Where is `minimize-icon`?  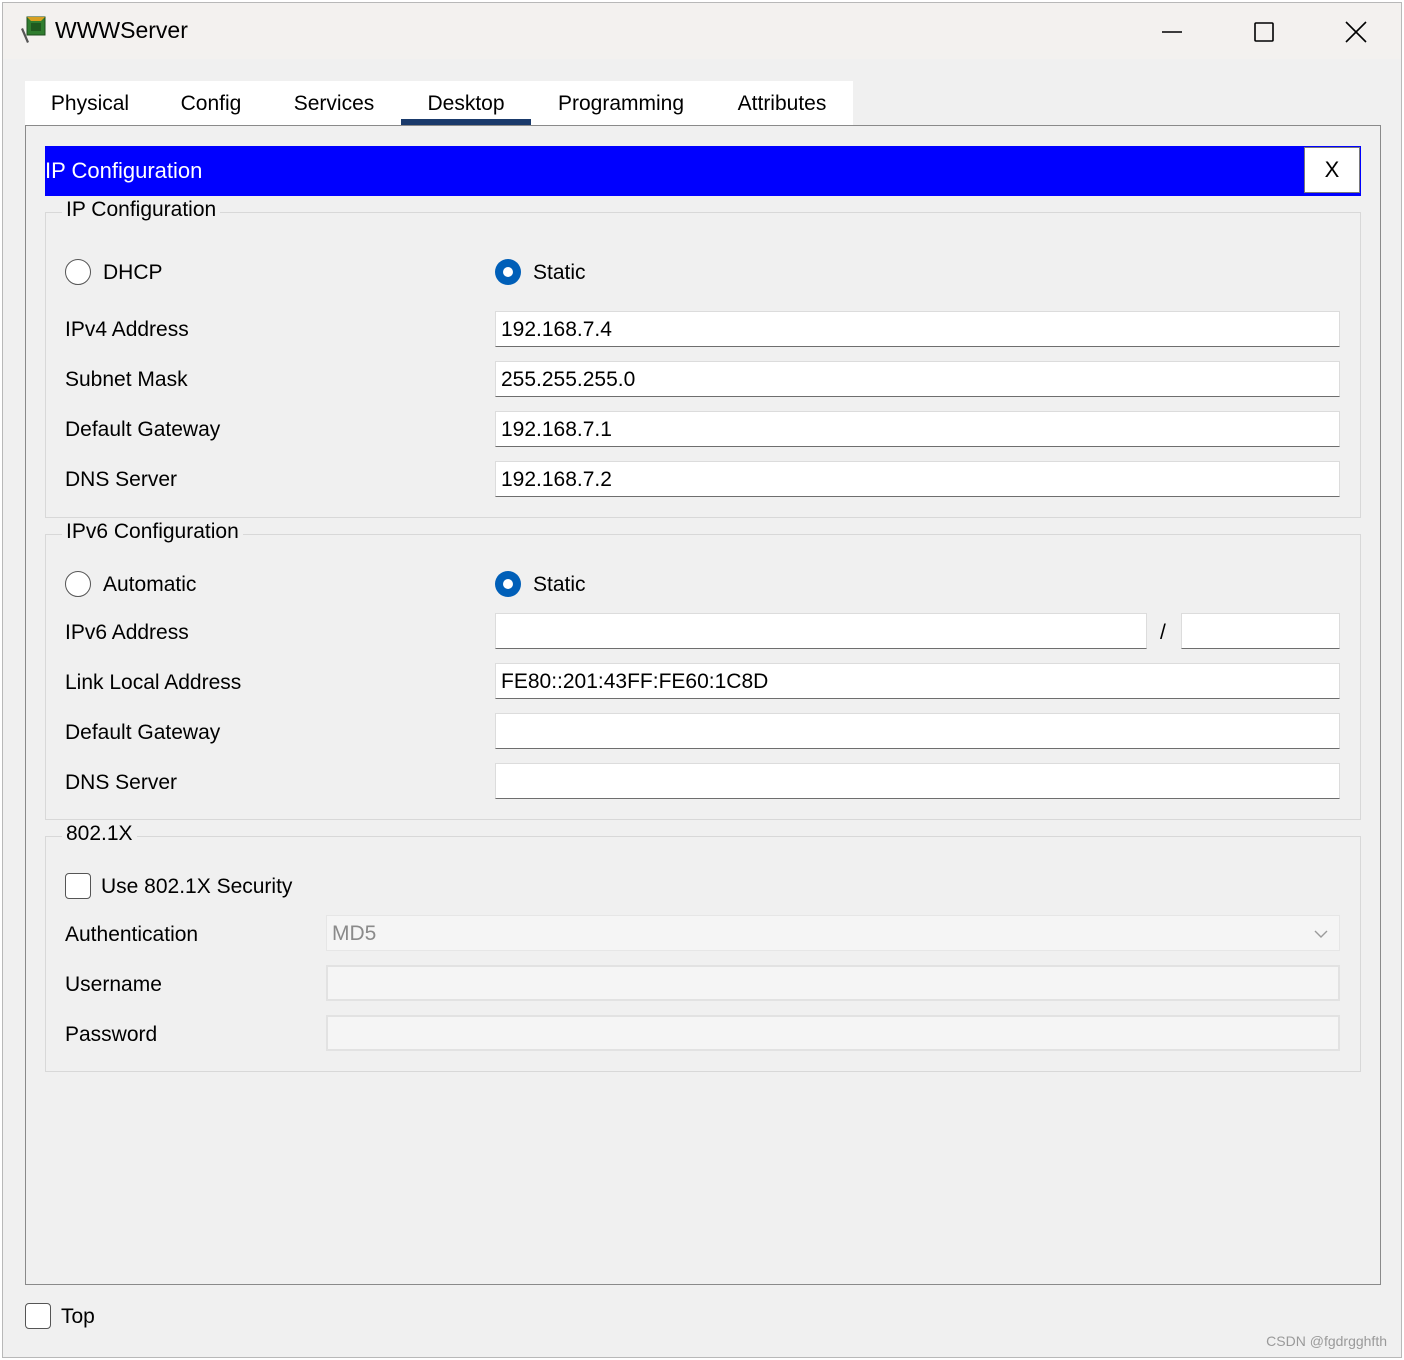
minimize-icon is located at coordinates (1172, 32).